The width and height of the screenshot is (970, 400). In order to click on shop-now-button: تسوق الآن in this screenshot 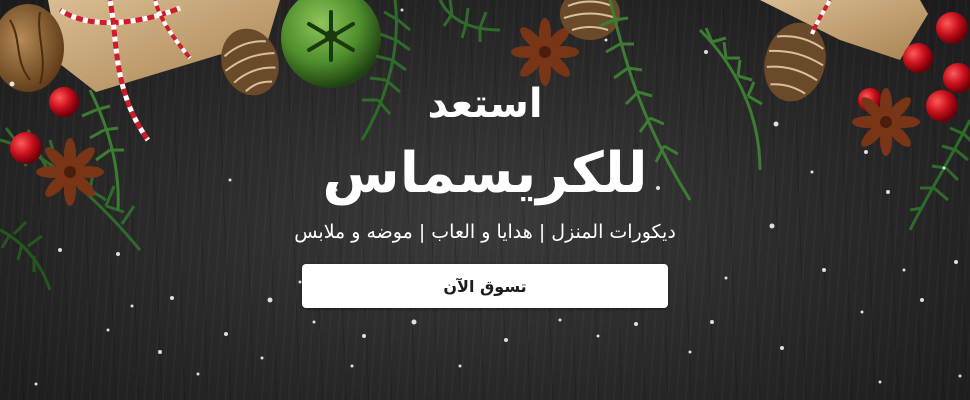, I will do `click(485, 286)`.